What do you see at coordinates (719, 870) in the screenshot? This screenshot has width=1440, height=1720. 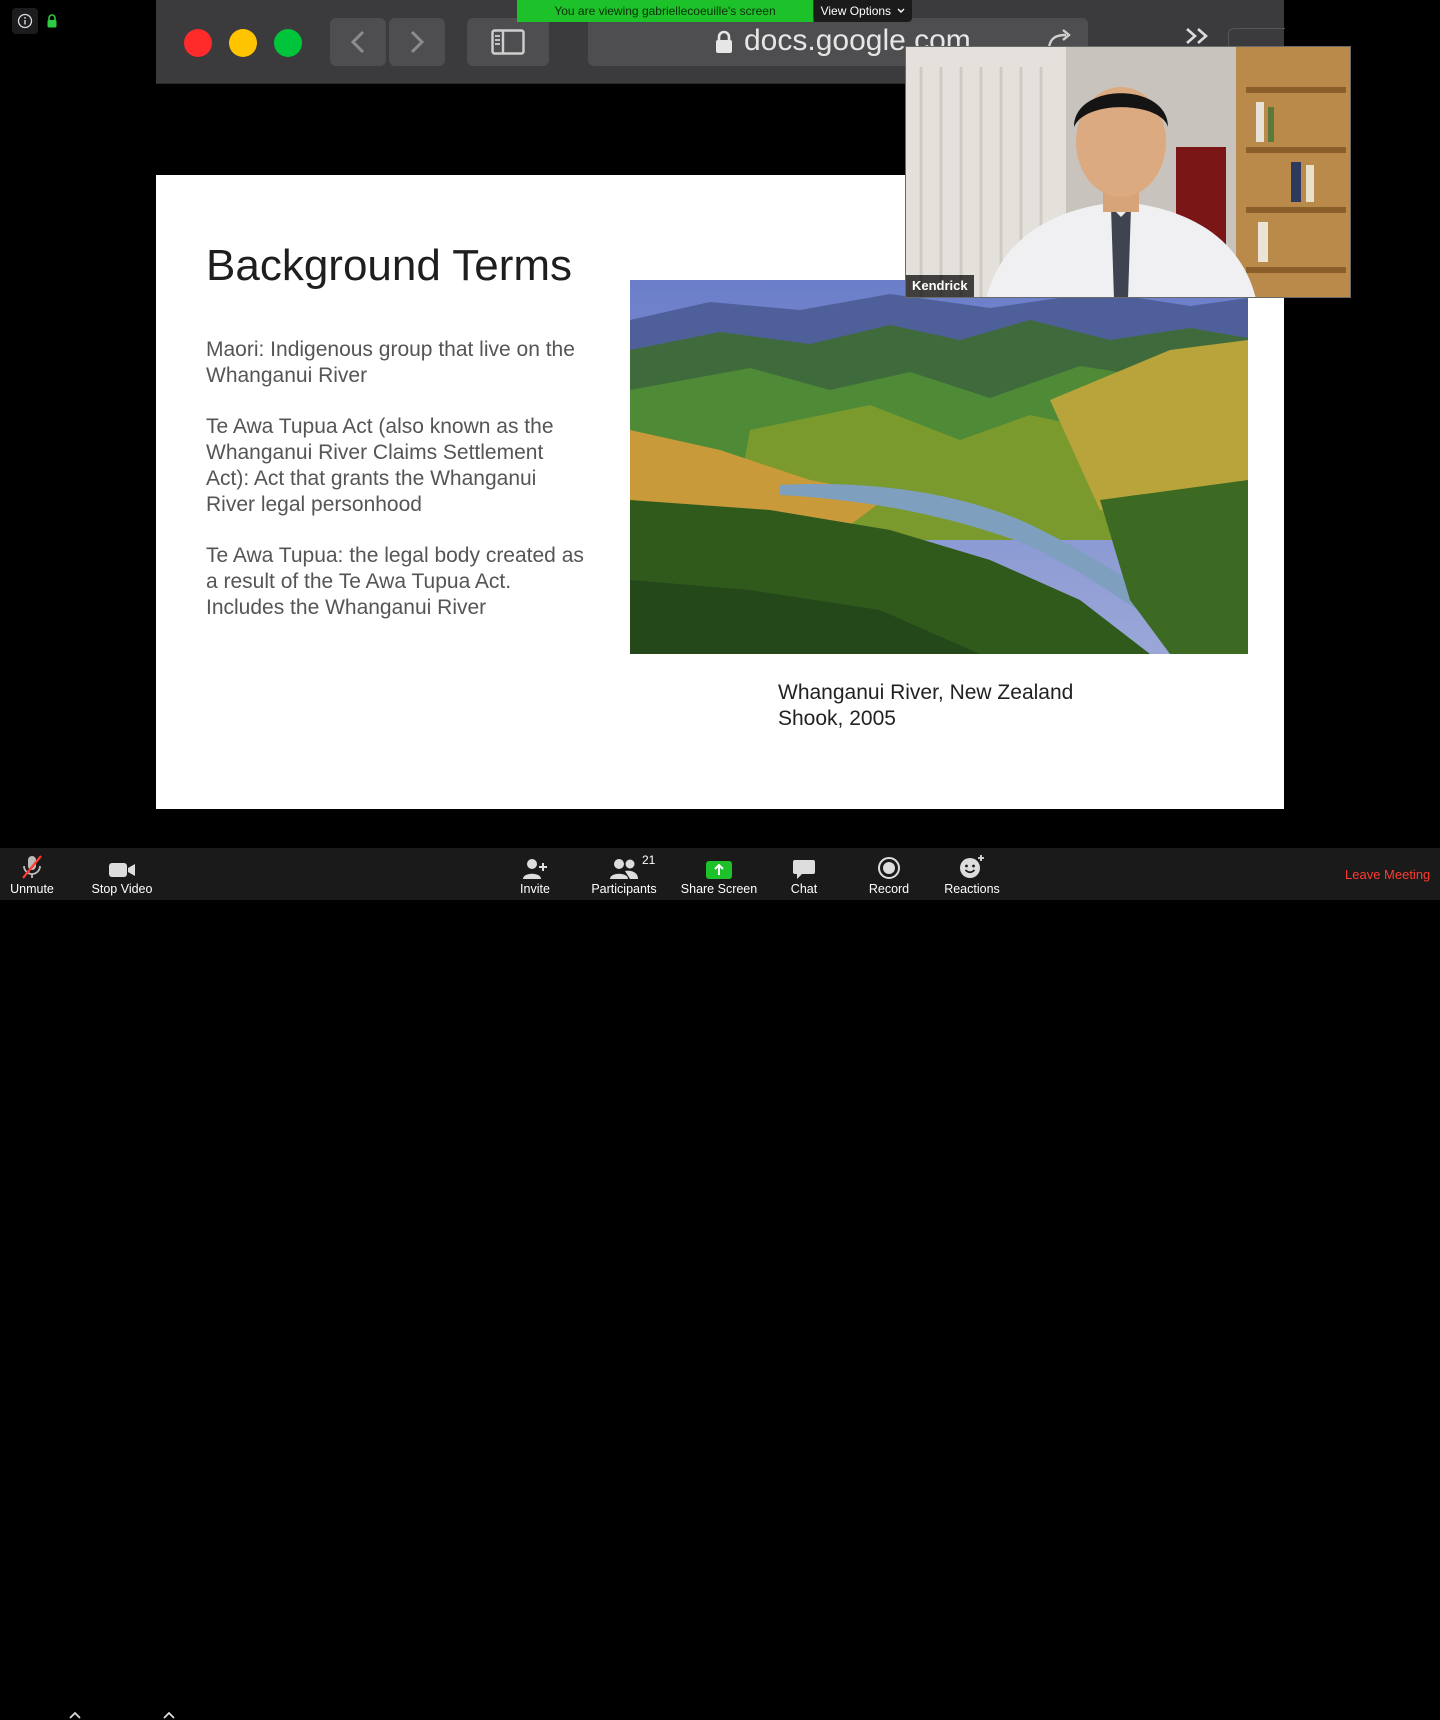 I see `share-screen-icon` at bounding box center [719, 870].